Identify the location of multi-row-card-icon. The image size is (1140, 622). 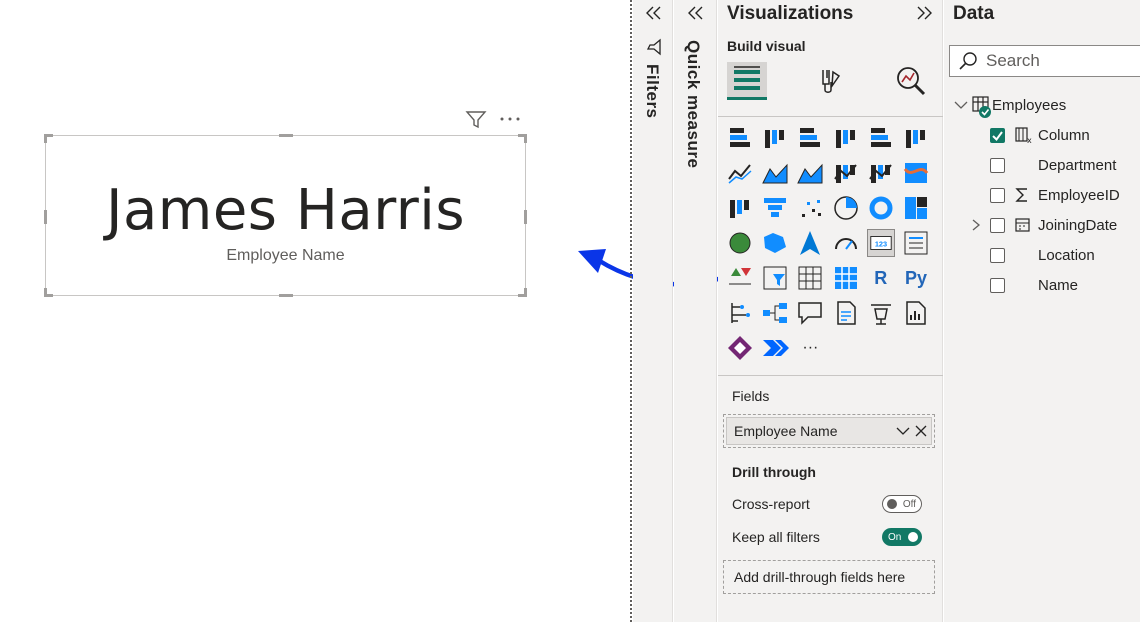
(916, 243).